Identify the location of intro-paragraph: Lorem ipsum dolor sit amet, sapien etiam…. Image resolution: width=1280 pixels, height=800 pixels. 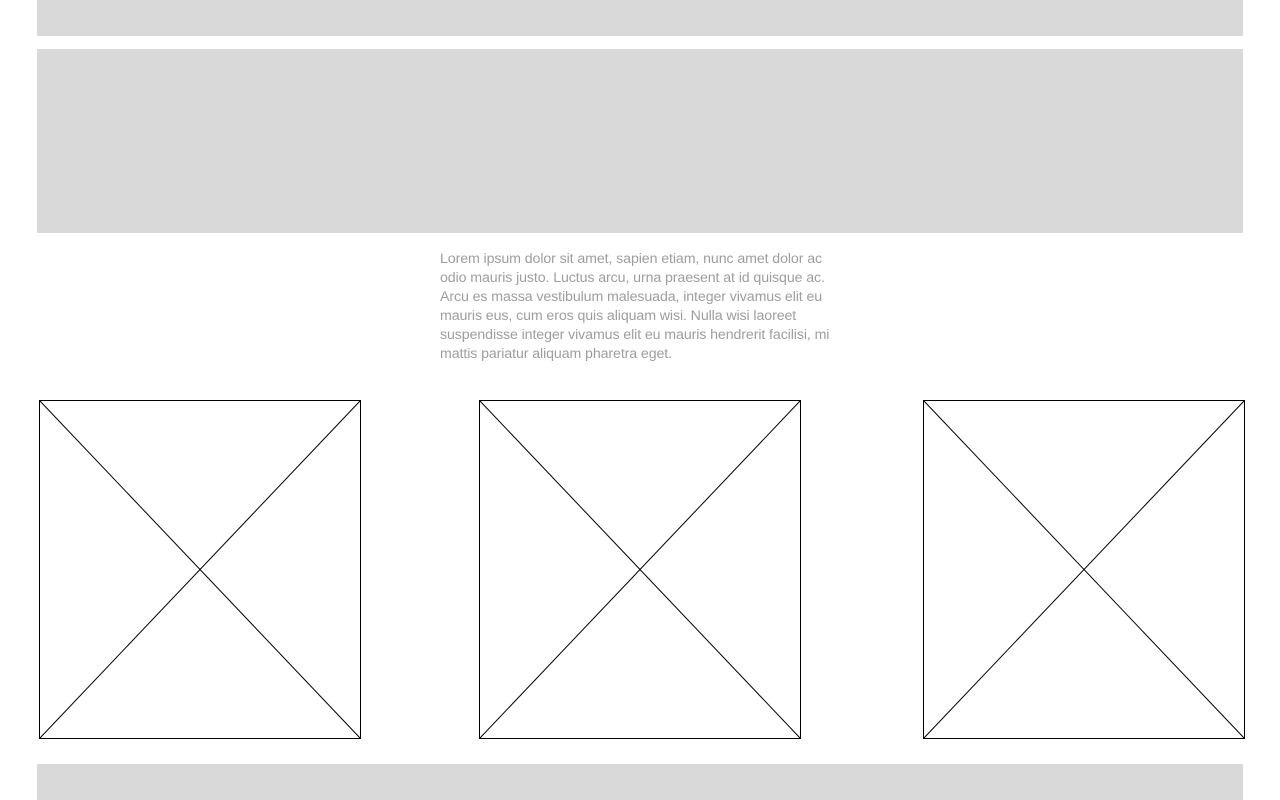
(635, 306).